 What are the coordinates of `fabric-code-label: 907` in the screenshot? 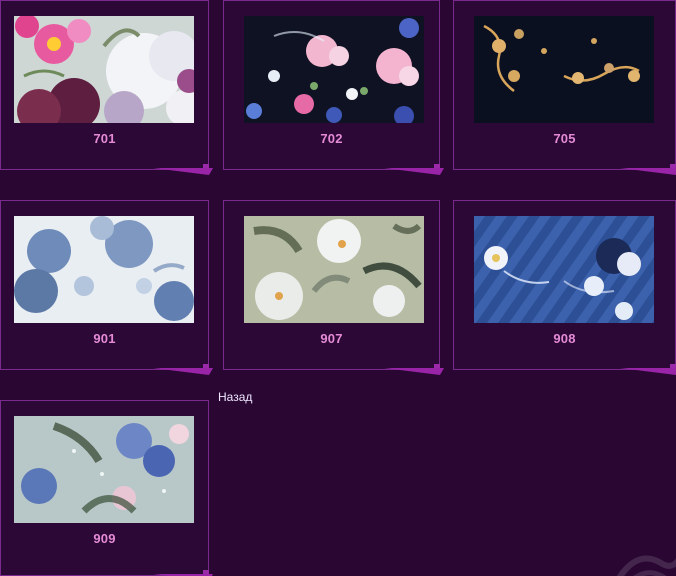 It's located at (331, 338).